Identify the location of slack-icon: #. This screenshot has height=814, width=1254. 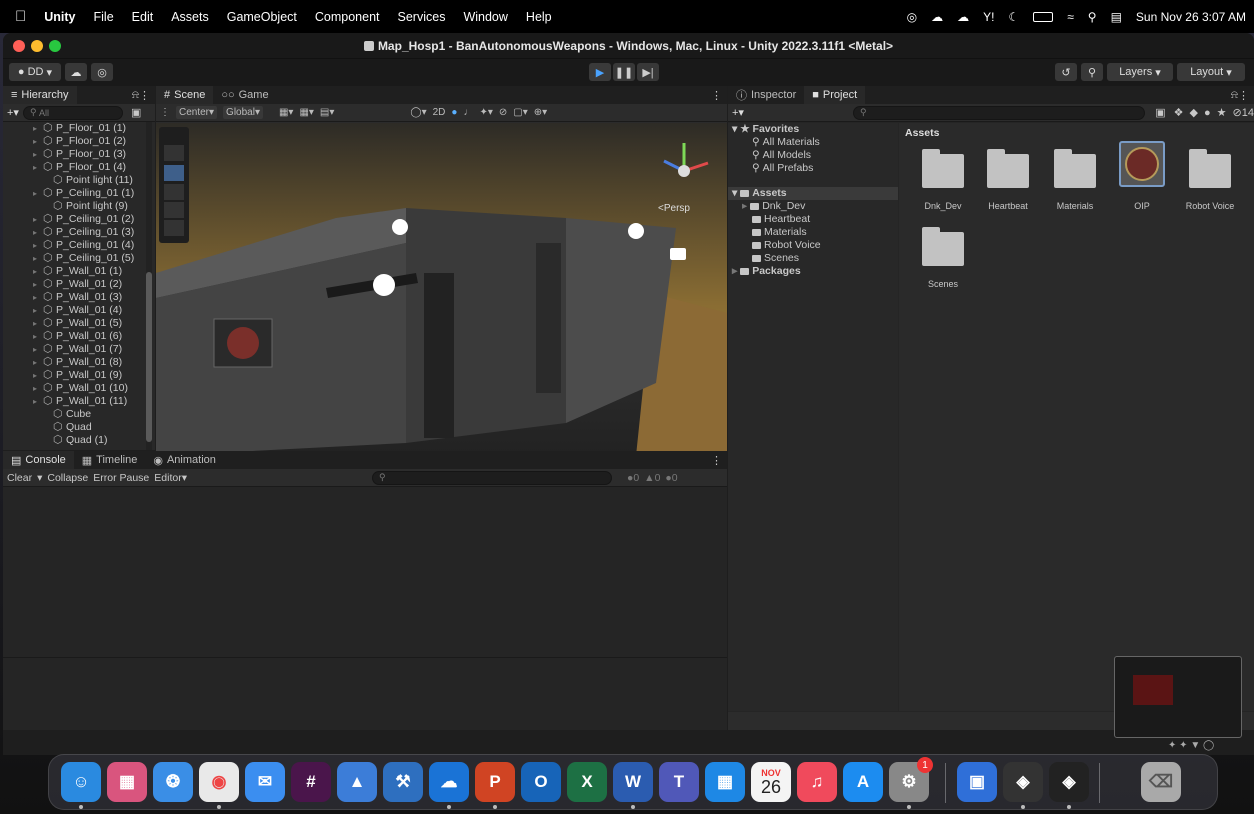
(311, 782).